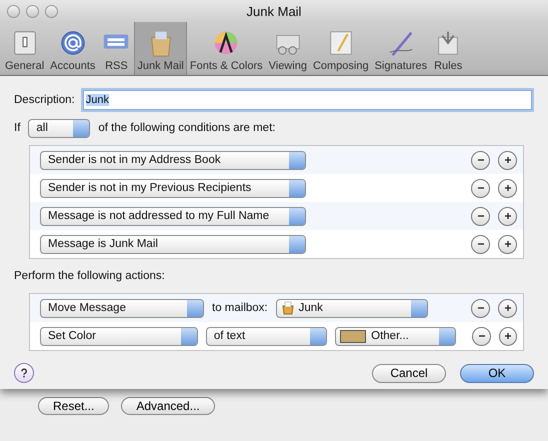 This screenshot has height=441, width=548. I want to click on toolbar-tab: Signatures, so click(401, 48).